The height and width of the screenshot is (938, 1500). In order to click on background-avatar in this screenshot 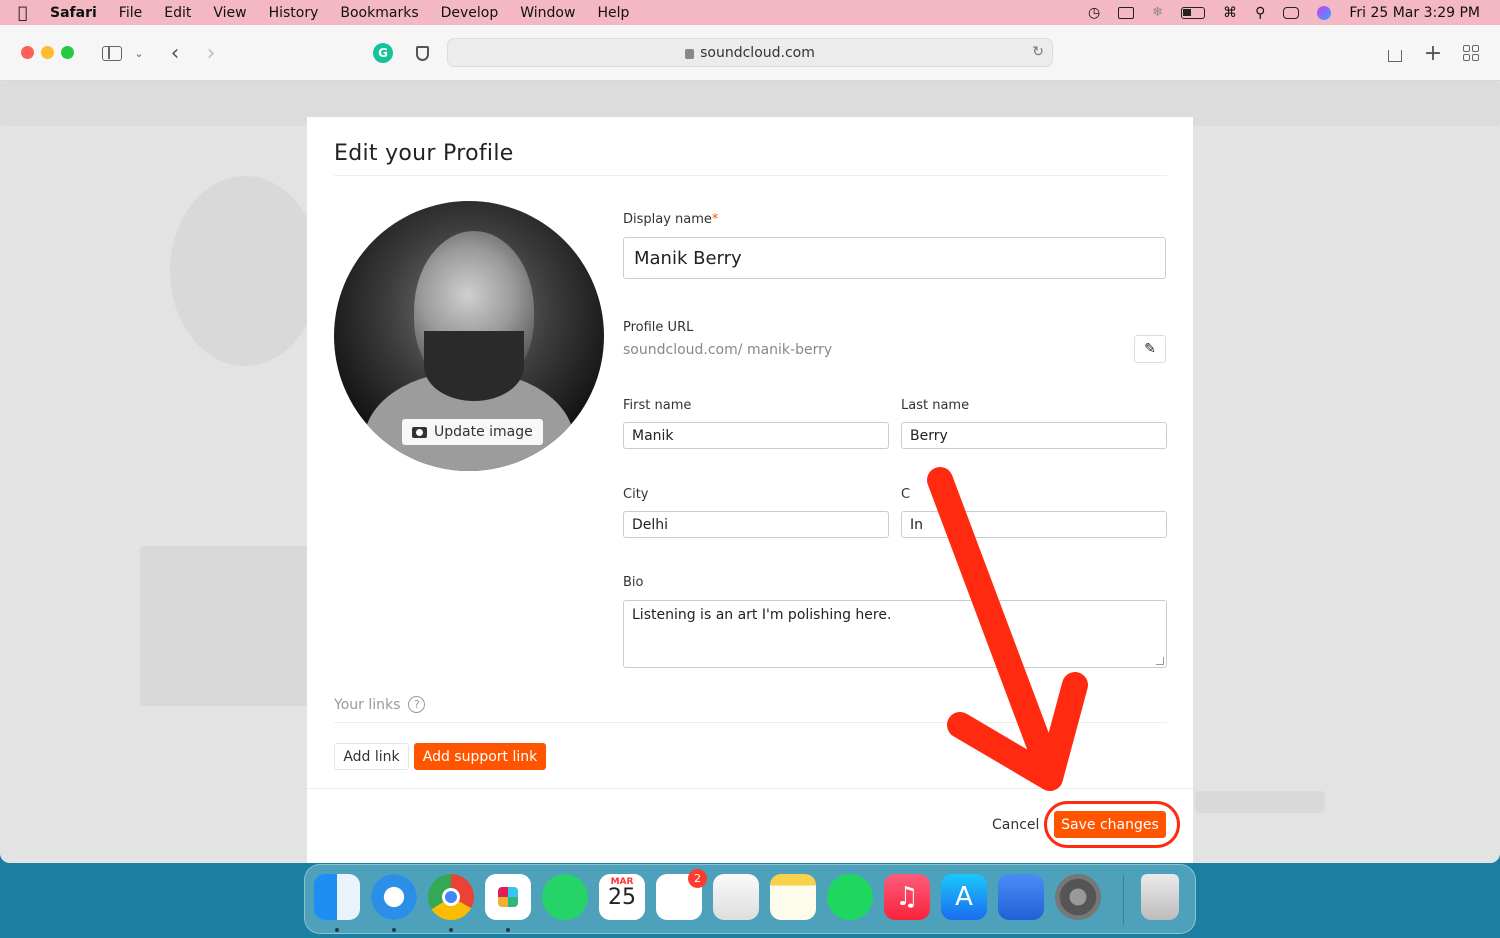, I will do `click(245, 271)`.